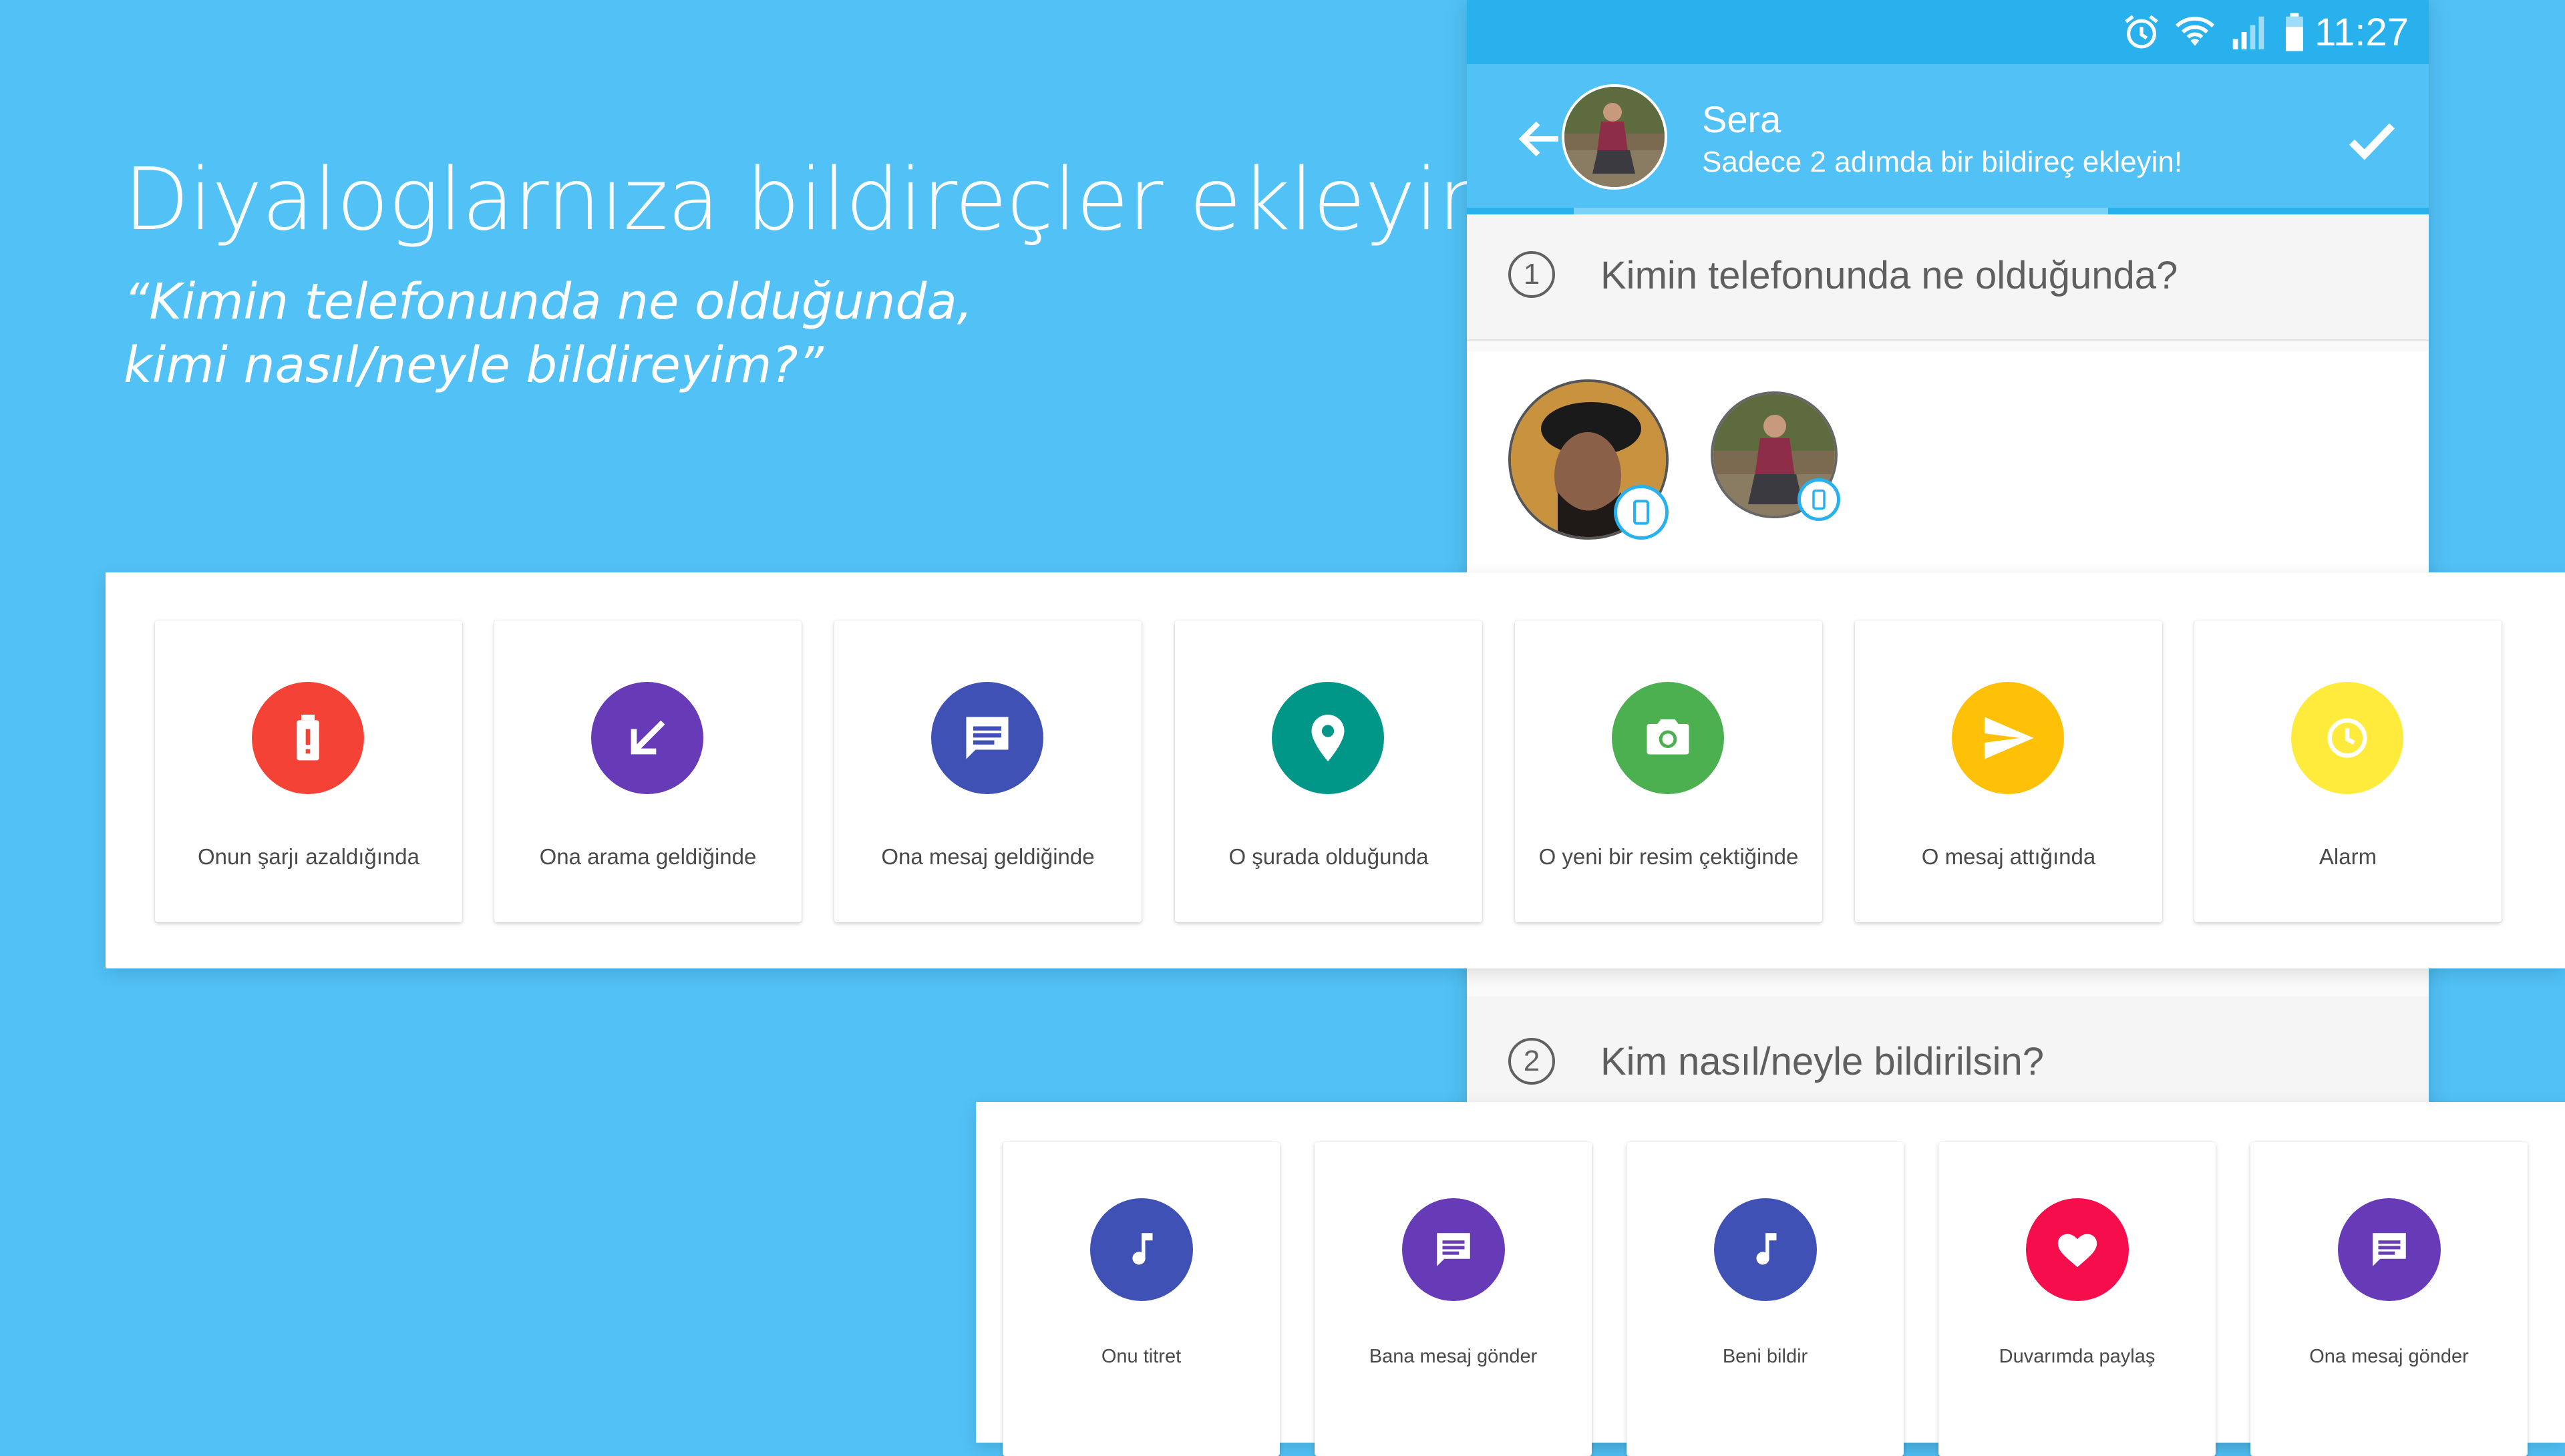  I want to click on send-icon, so click(2009, 738).